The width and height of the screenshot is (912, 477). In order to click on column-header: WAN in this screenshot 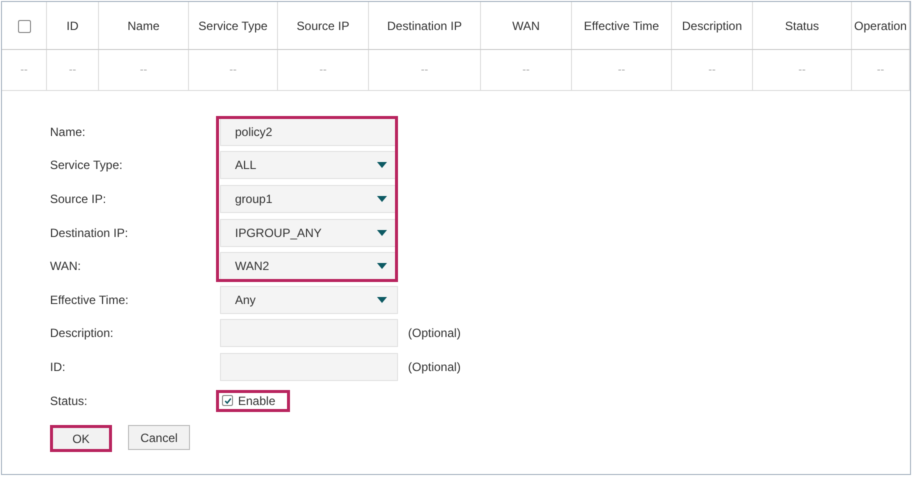, I will do `click(526, 25)`.